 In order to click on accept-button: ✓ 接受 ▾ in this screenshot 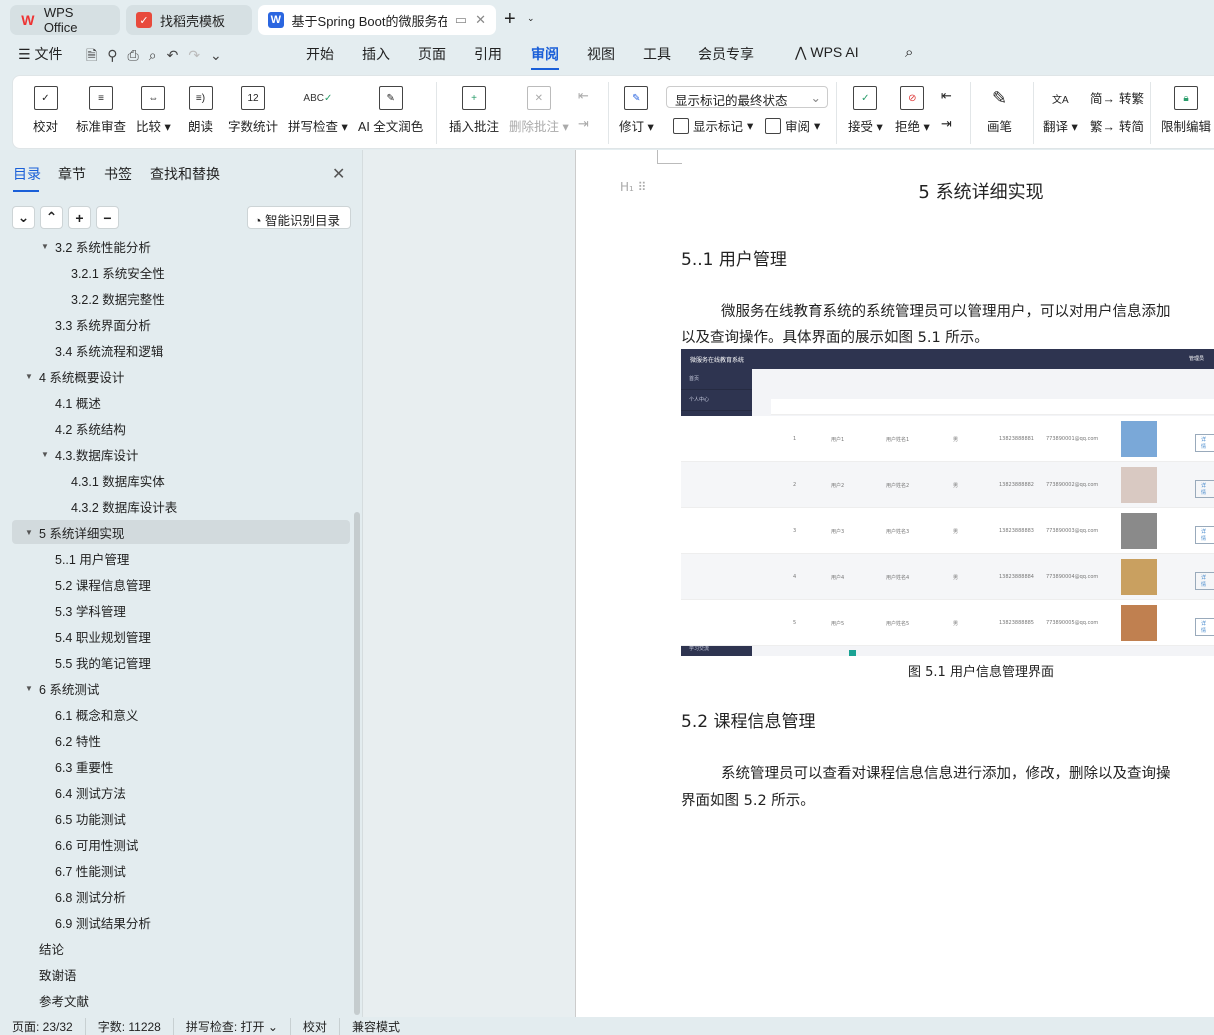, I will do `click(865, 110)`.